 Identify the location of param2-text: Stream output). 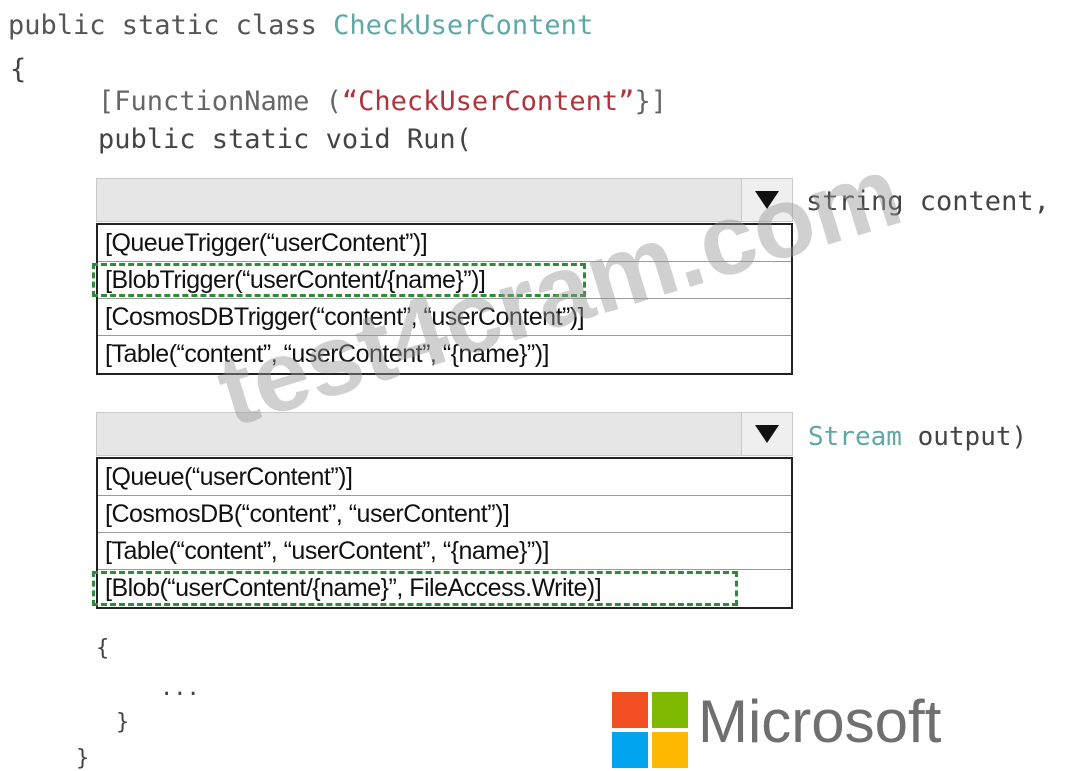
(917, 437).